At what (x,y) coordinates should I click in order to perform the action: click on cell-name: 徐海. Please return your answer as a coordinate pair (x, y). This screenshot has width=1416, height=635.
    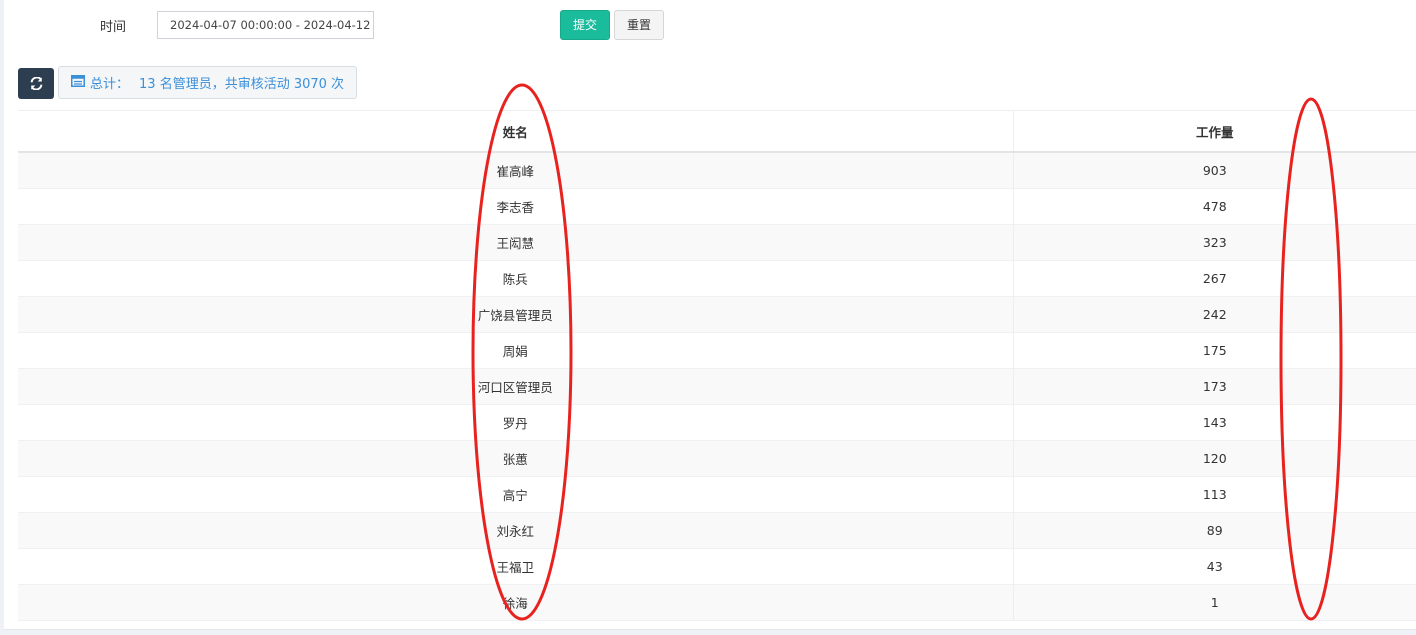
    Looking at the image, I should click on (516, 602).